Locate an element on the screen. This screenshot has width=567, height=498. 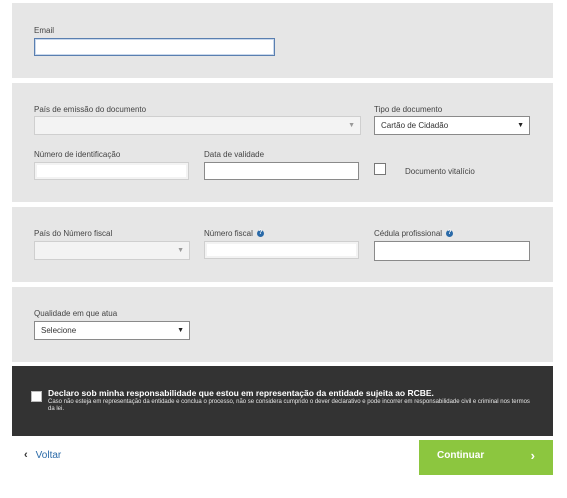
back-link: ‹ Voltar is located at coordinates (42, 455).